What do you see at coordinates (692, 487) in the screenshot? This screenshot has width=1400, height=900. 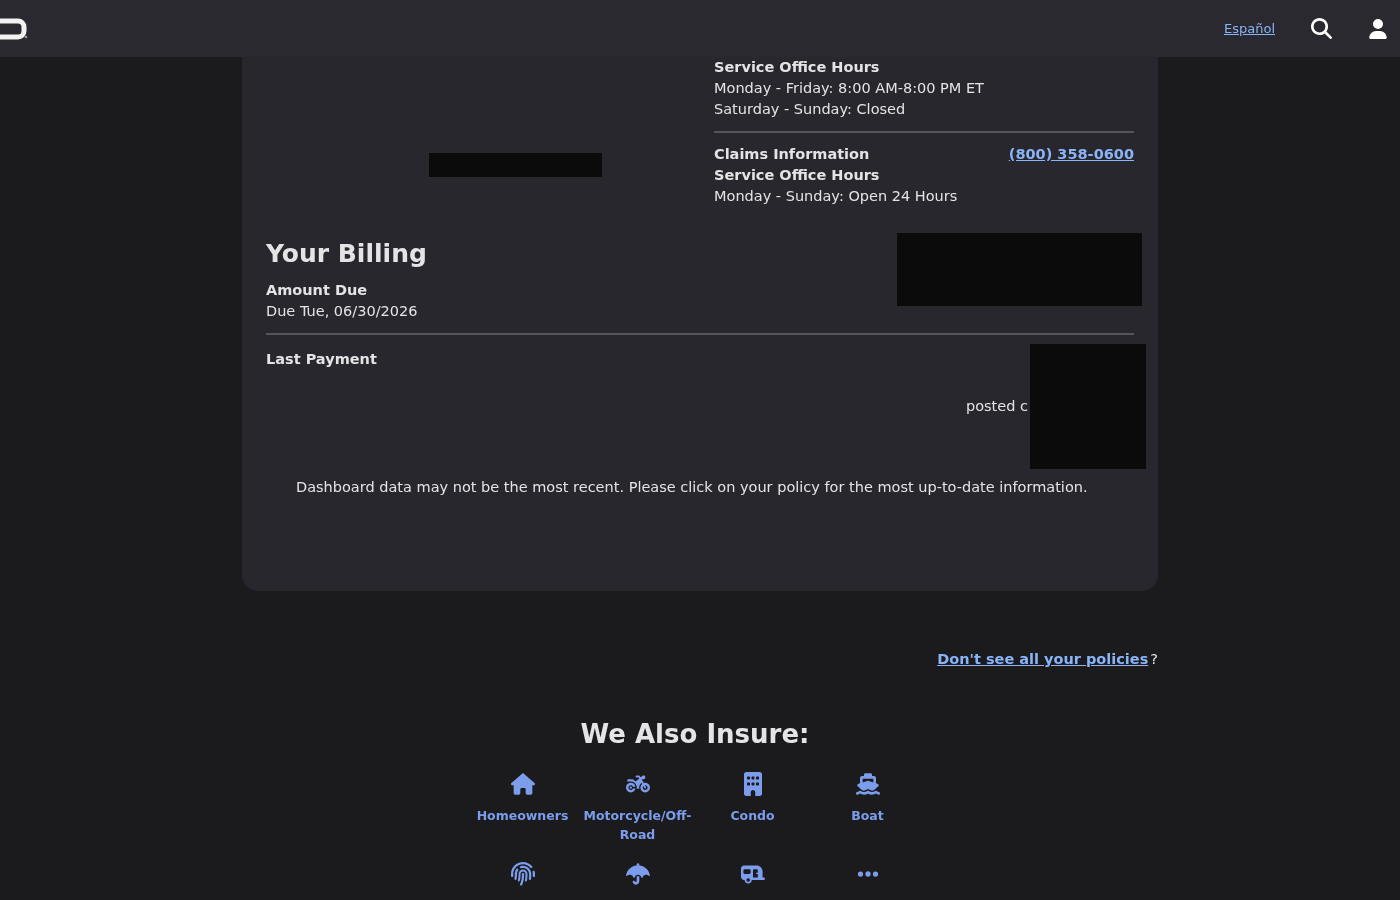 I see `notice-text: Dashboard data may not be the most recent. Please click on your policy for the most up-to-date information.` at bounding box center [692, 487].